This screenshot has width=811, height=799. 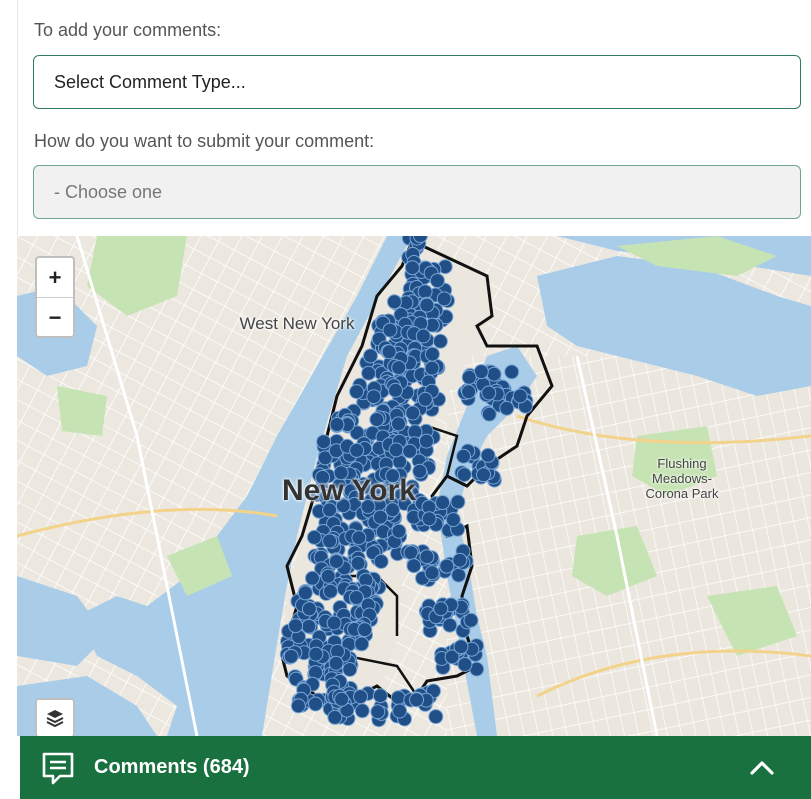 What do you see at coordinates (417, 192) in the screenshot?
I see `submit-method-select: - Choose one` at bounding box center [417, 192].